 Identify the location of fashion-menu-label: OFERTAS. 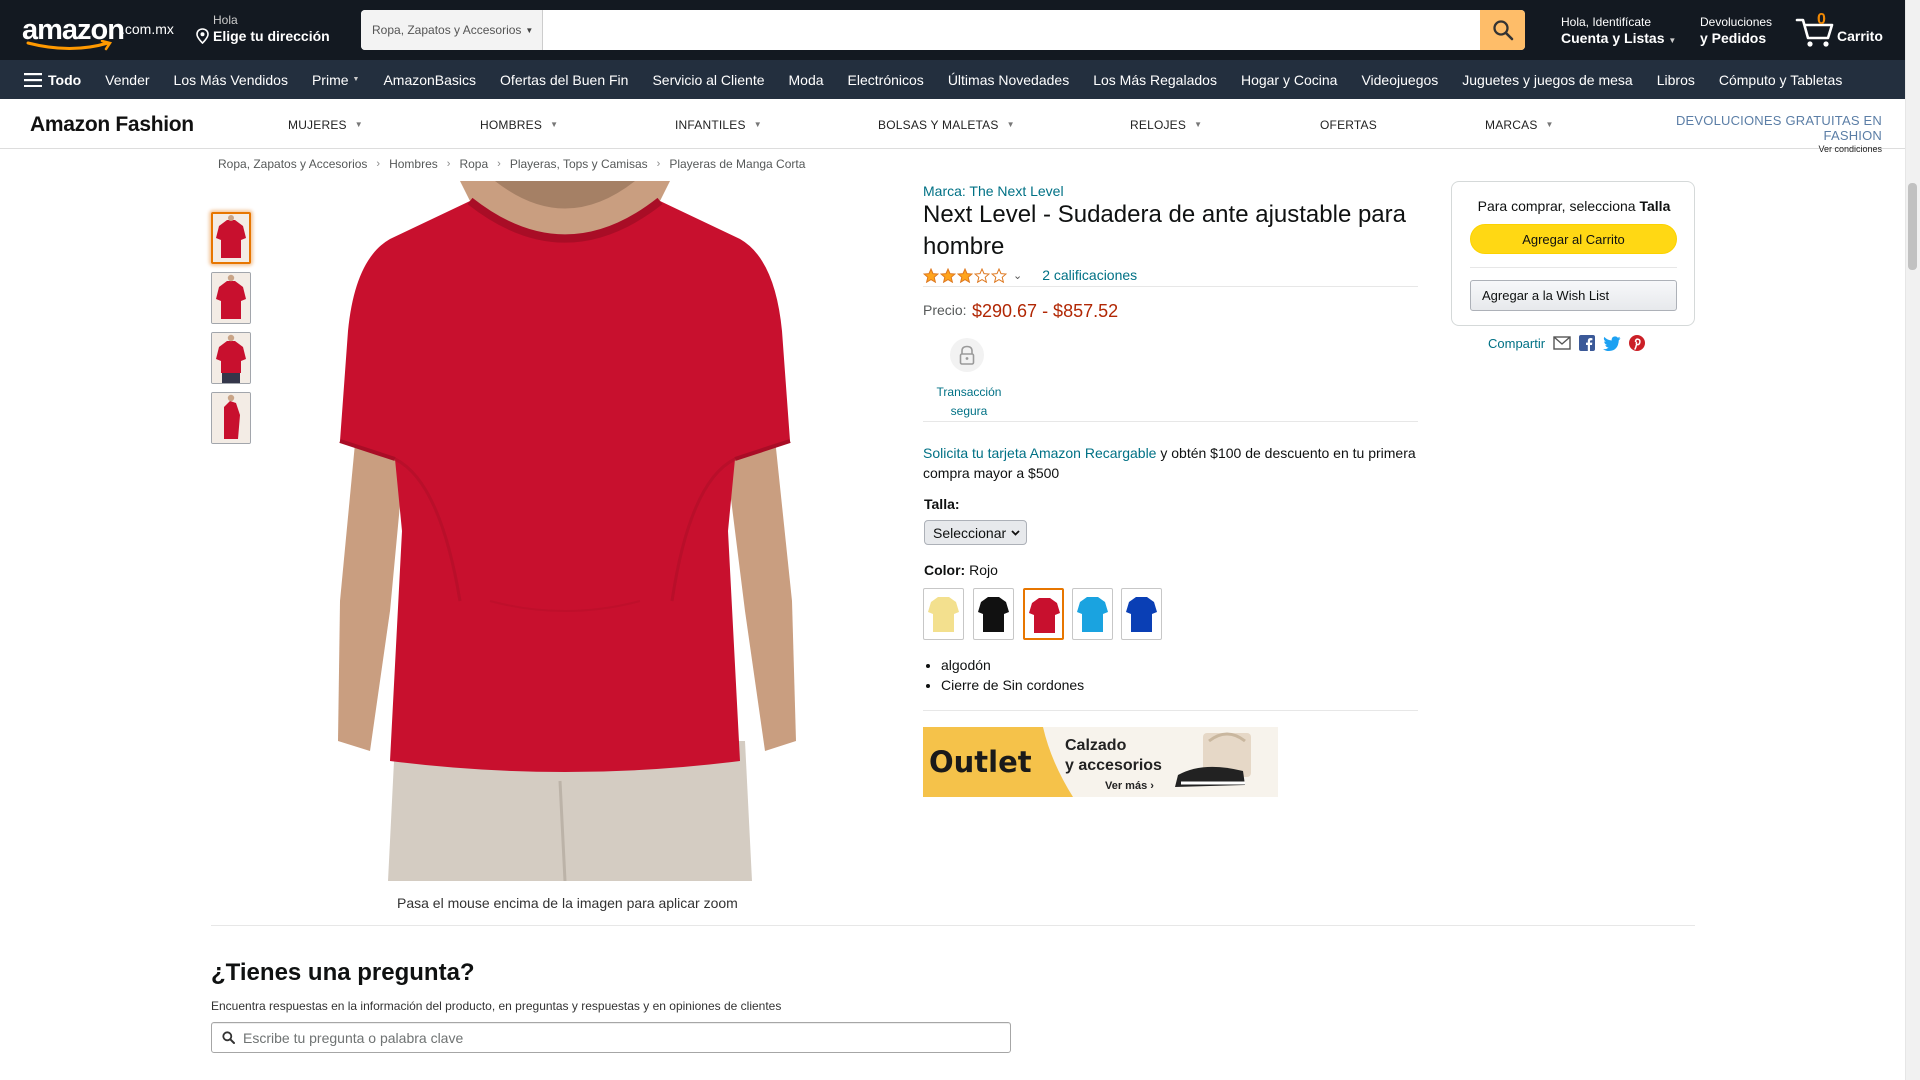
(1348, 125).